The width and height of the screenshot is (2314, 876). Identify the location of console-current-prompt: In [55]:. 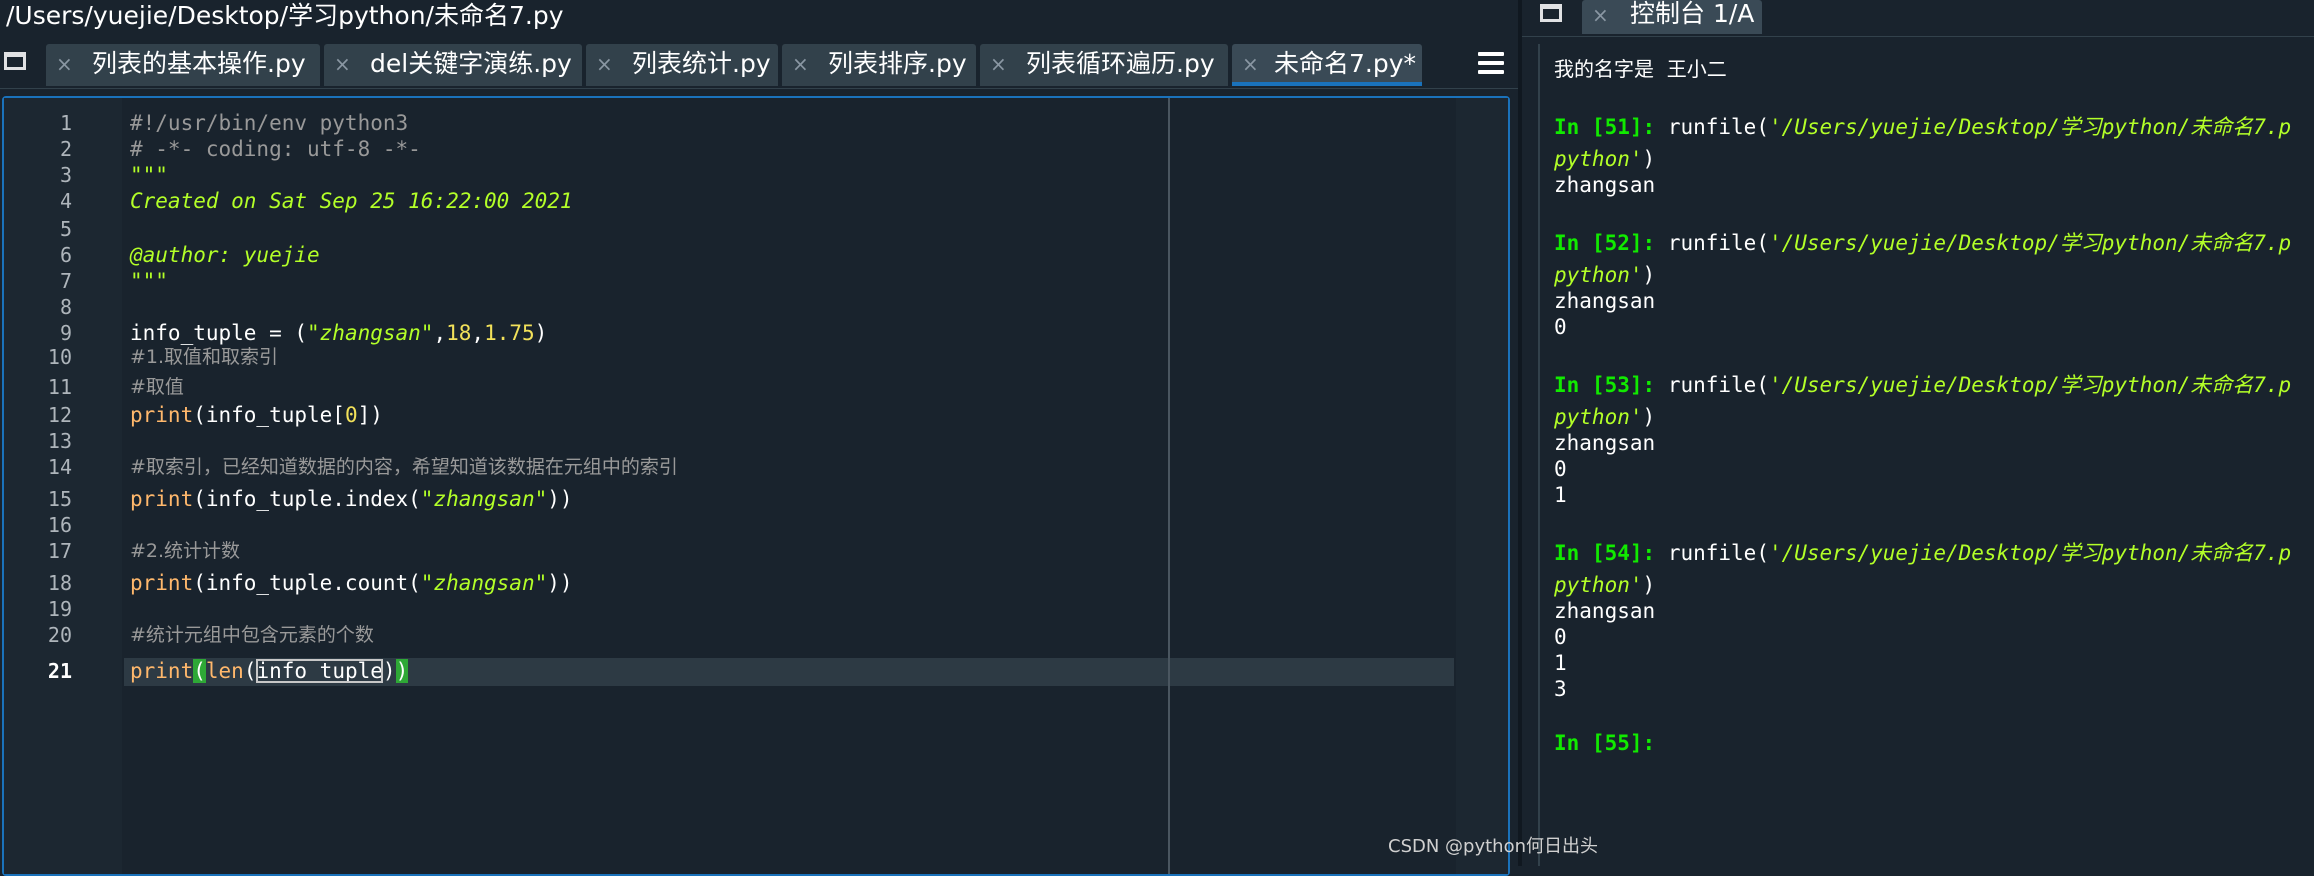
(1611, 743).